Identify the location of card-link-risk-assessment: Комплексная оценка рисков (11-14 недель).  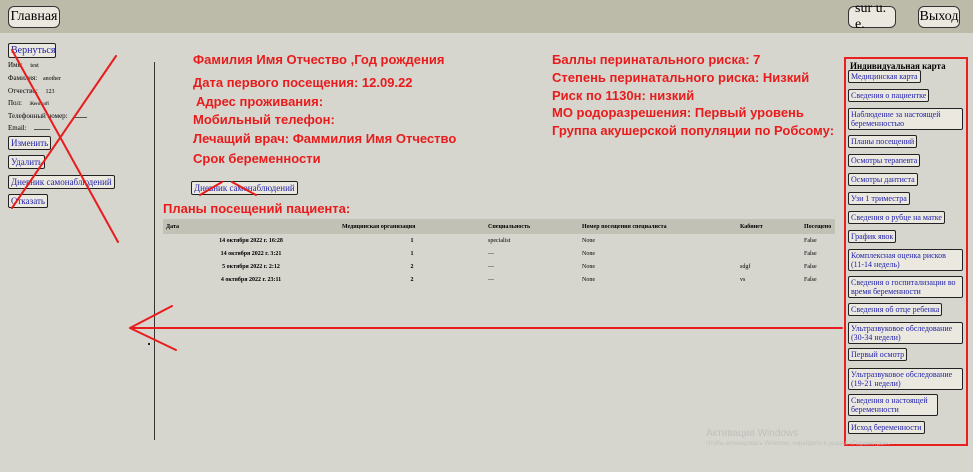
(905, 260).